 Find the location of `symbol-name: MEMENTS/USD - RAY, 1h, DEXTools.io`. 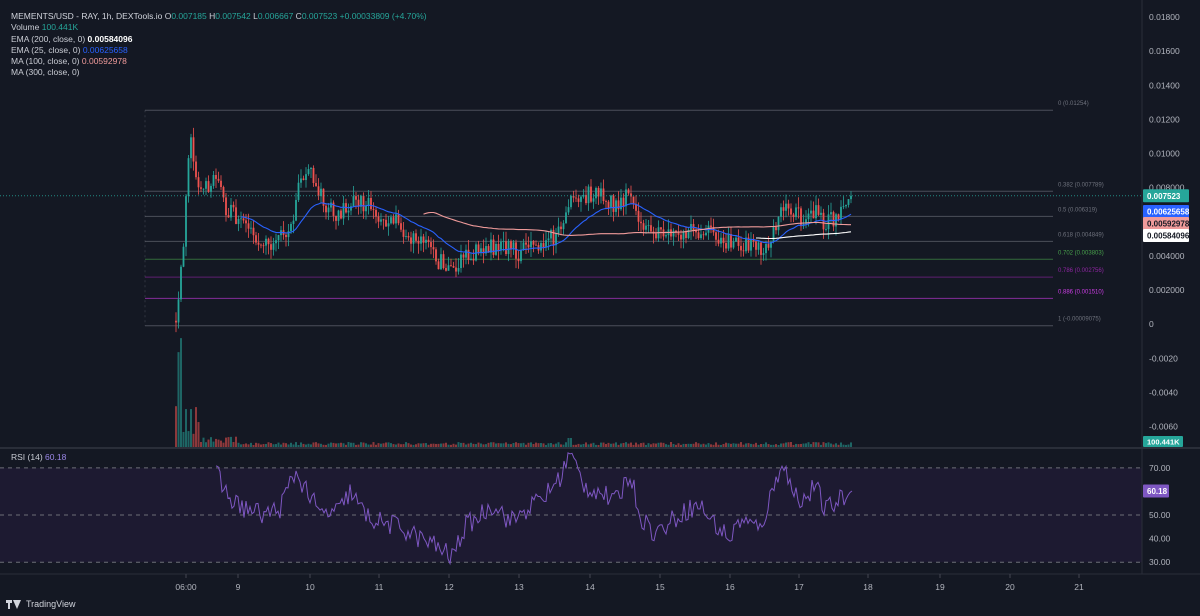

symbol-name: MEMENTS/USD - RAY, 1h, DEXTools.io is located at coordinates (86, 16).